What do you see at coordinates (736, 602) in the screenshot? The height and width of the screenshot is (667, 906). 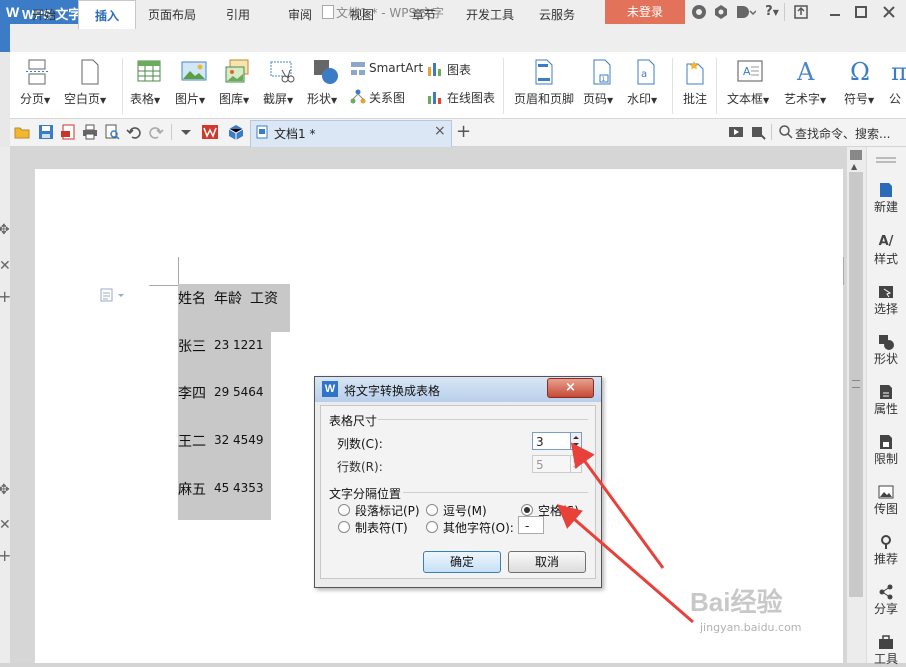 I see `baidu-jingyan-watermark: Bai经验` at bounding box center [736, 602].